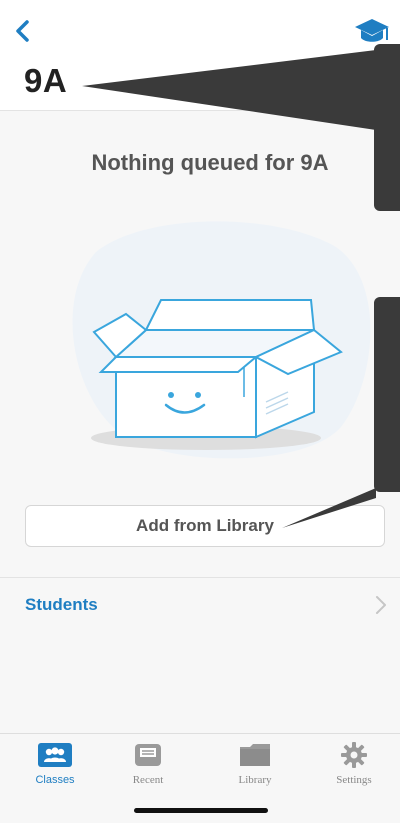 The width and height of the screenshot is (400, 823). What do you see at coordinates (255, 772) in the screenshot?
I see `tab-library: Library` at bounding box center [255, 772].